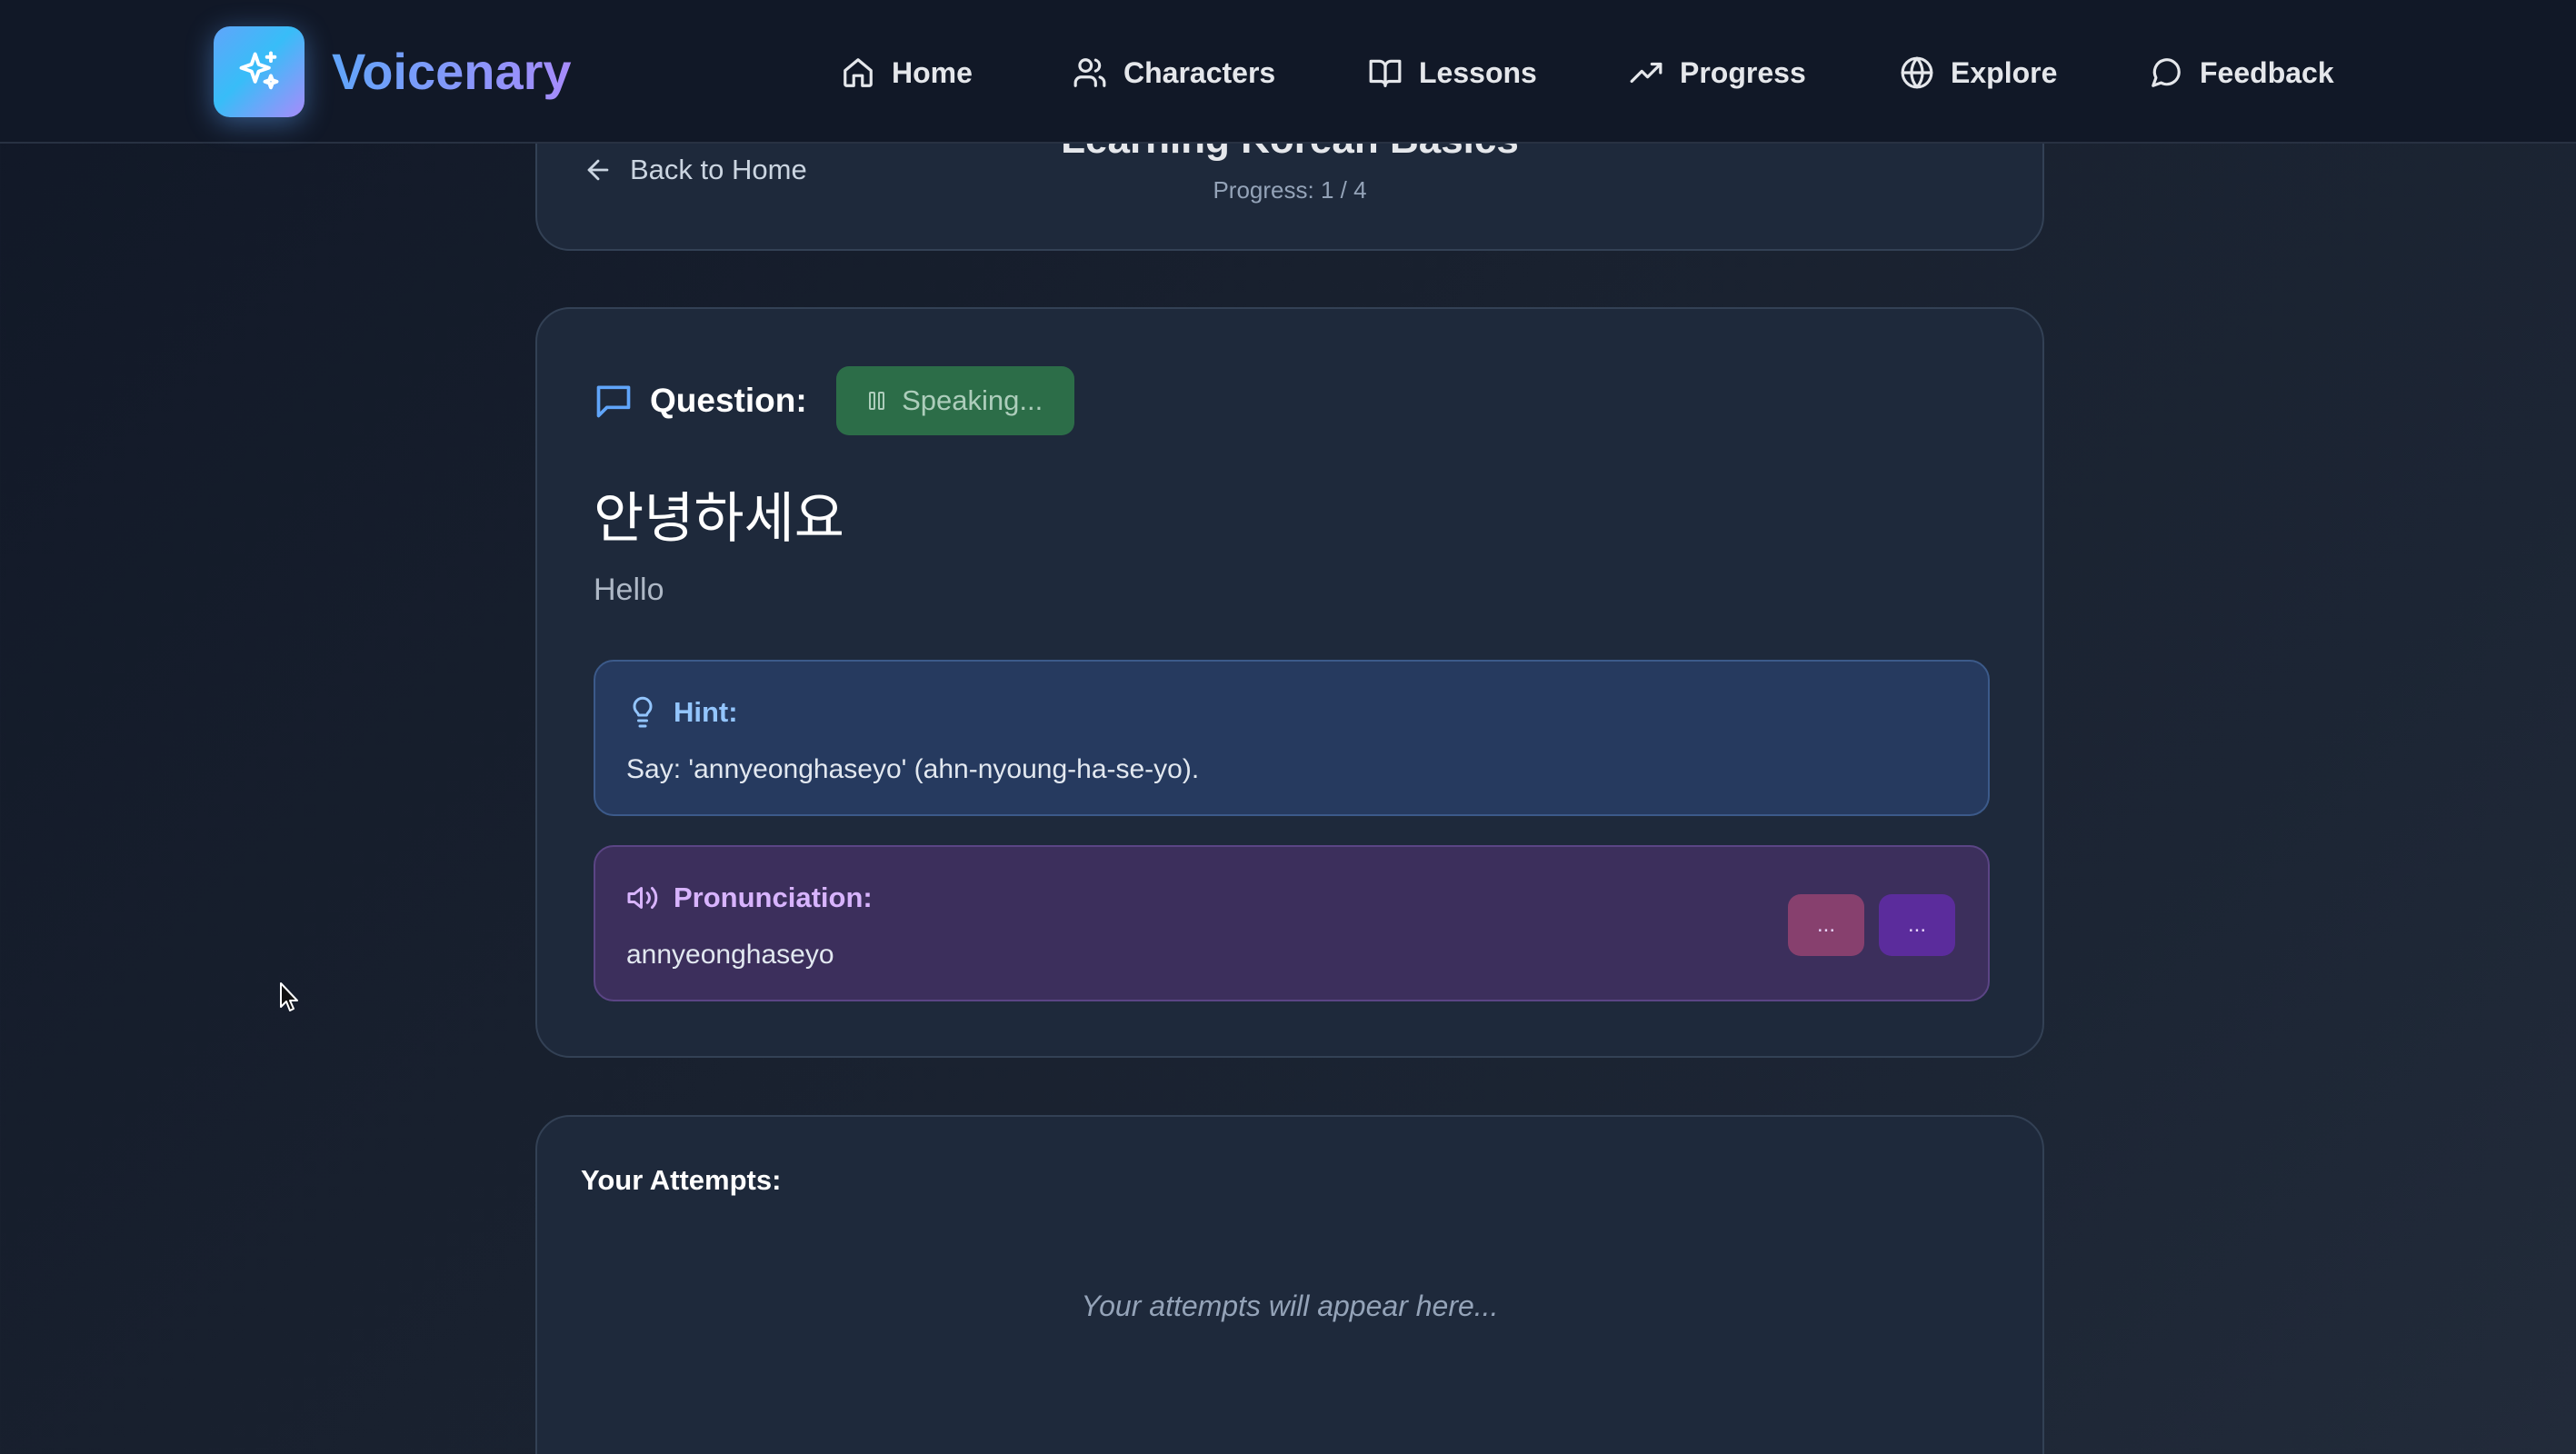 Image resolution: width=2576 pixels, height=1454 pixels. Describe the element at coordinates (1646, 73) in the screenshot. I see `trending-up-icon` at that location.